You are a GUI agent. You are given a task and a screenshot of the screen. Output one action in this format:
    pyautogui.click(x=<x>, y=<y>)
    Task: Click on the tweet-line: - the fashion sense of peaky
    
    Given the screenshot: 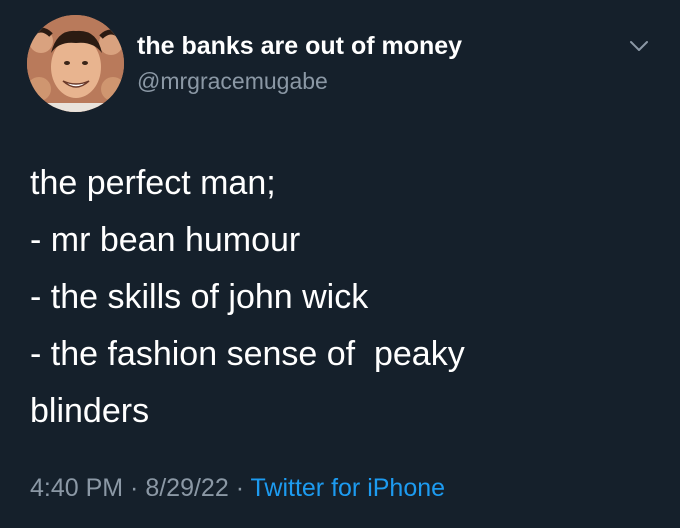 What is the action you would take?
    pyautogui.click(x=247, y=354)
    